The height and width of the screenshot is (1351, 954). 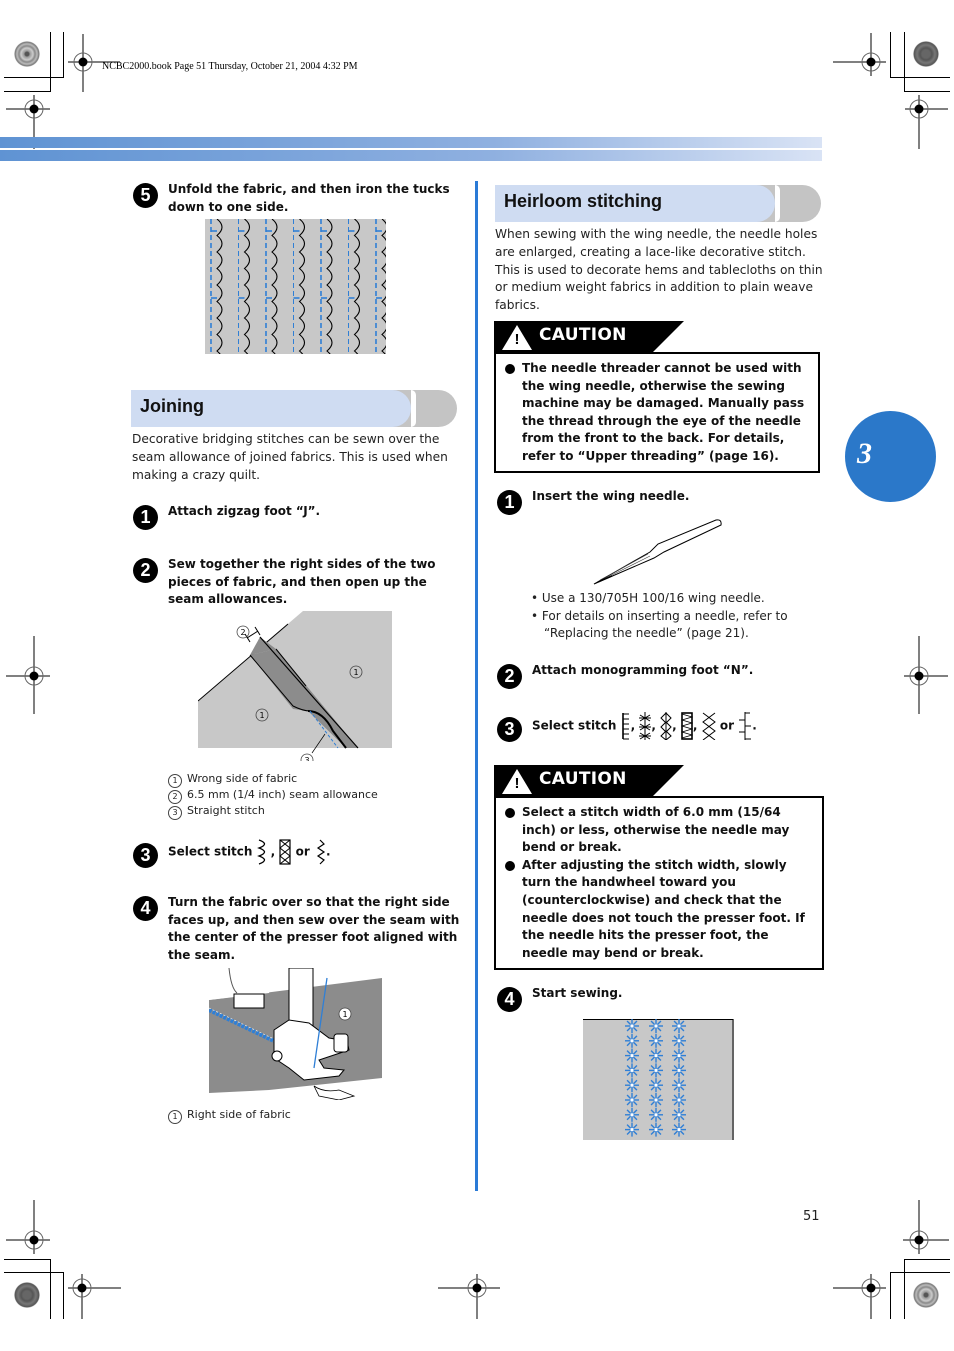 What do you see at coordinates (242, 632) in the screenshot?
I see `callout-2: 2` at bounding box center [242, 632].